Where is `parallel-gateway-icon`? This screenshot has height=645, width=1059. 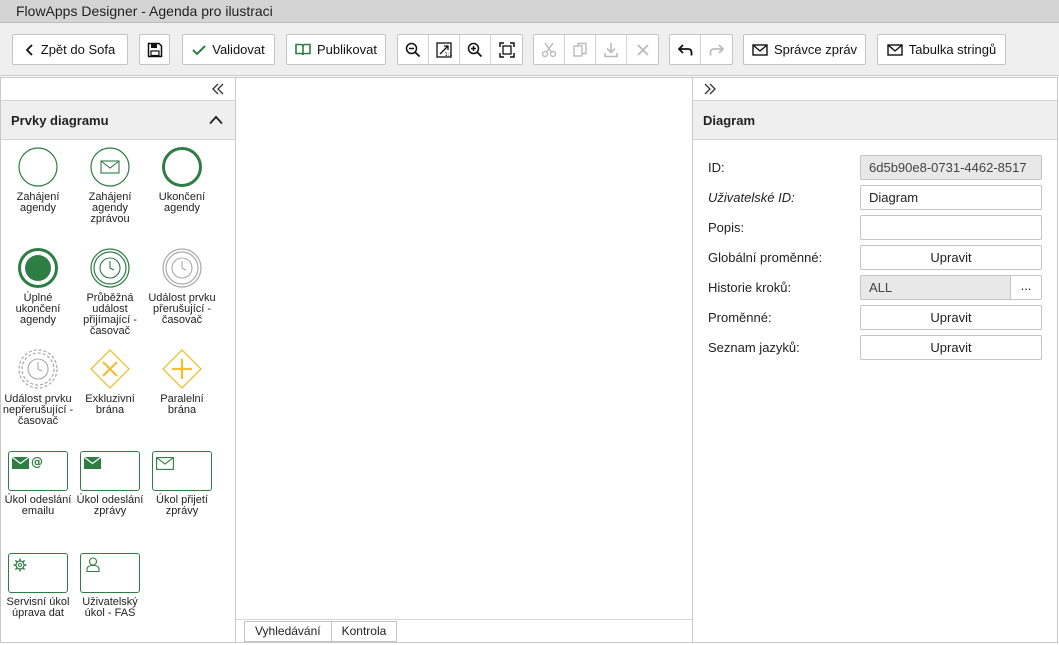 parallel-gateway-icon is located at coordinates (182, 369).